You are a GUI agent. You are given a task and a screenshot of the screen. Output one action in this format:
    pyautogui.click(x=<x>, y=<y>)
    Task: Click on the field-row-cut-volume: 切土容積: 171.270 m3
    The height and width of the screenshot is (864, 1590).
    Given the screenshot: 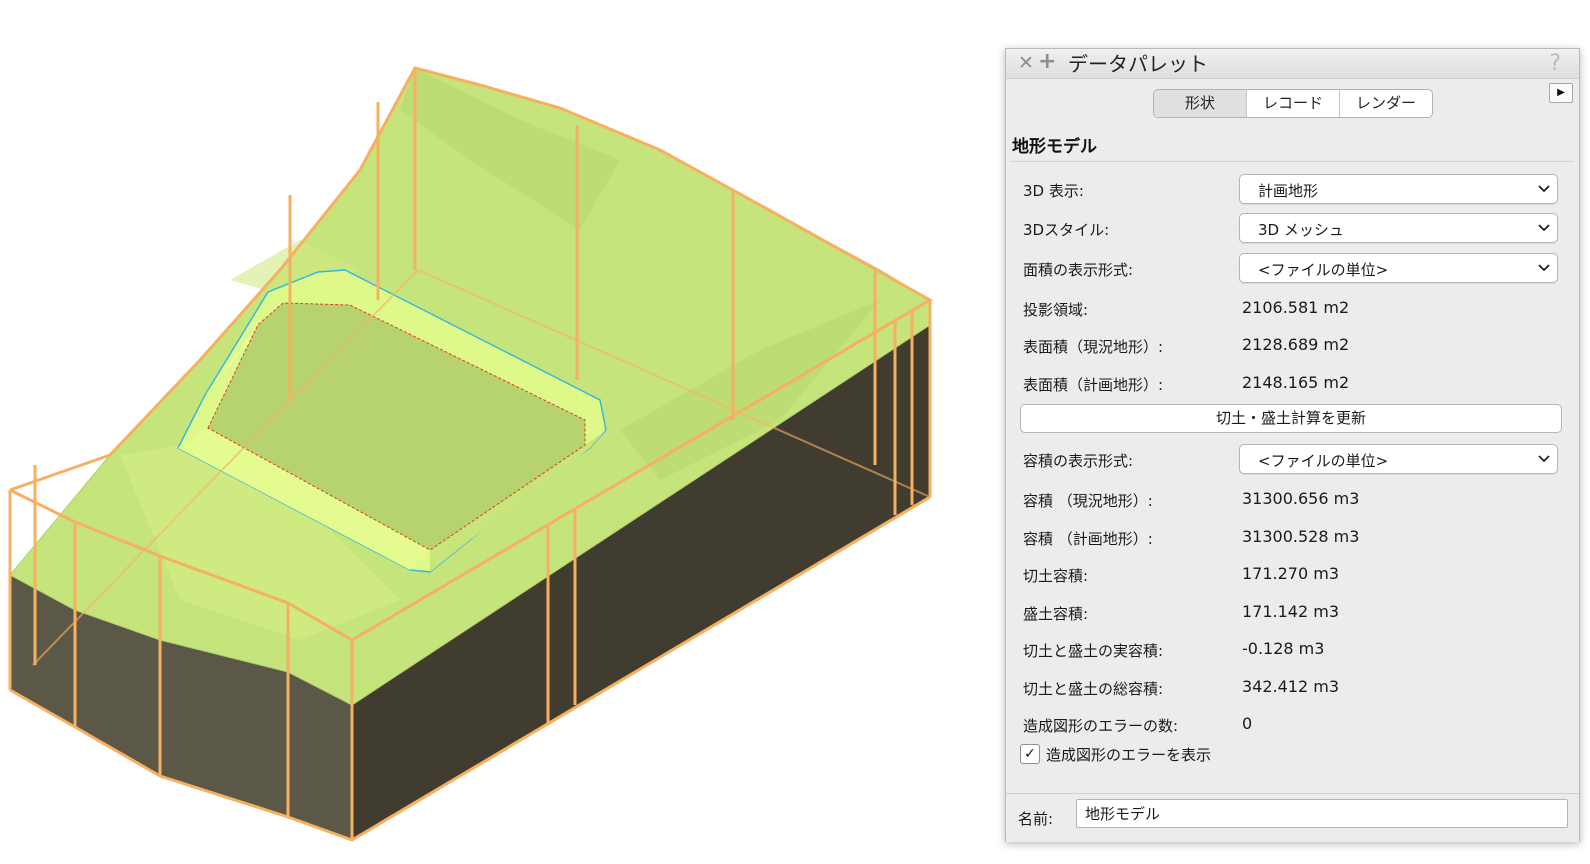 What is the action you would take?
    pyautogui.click(x=1292, y=574)
    